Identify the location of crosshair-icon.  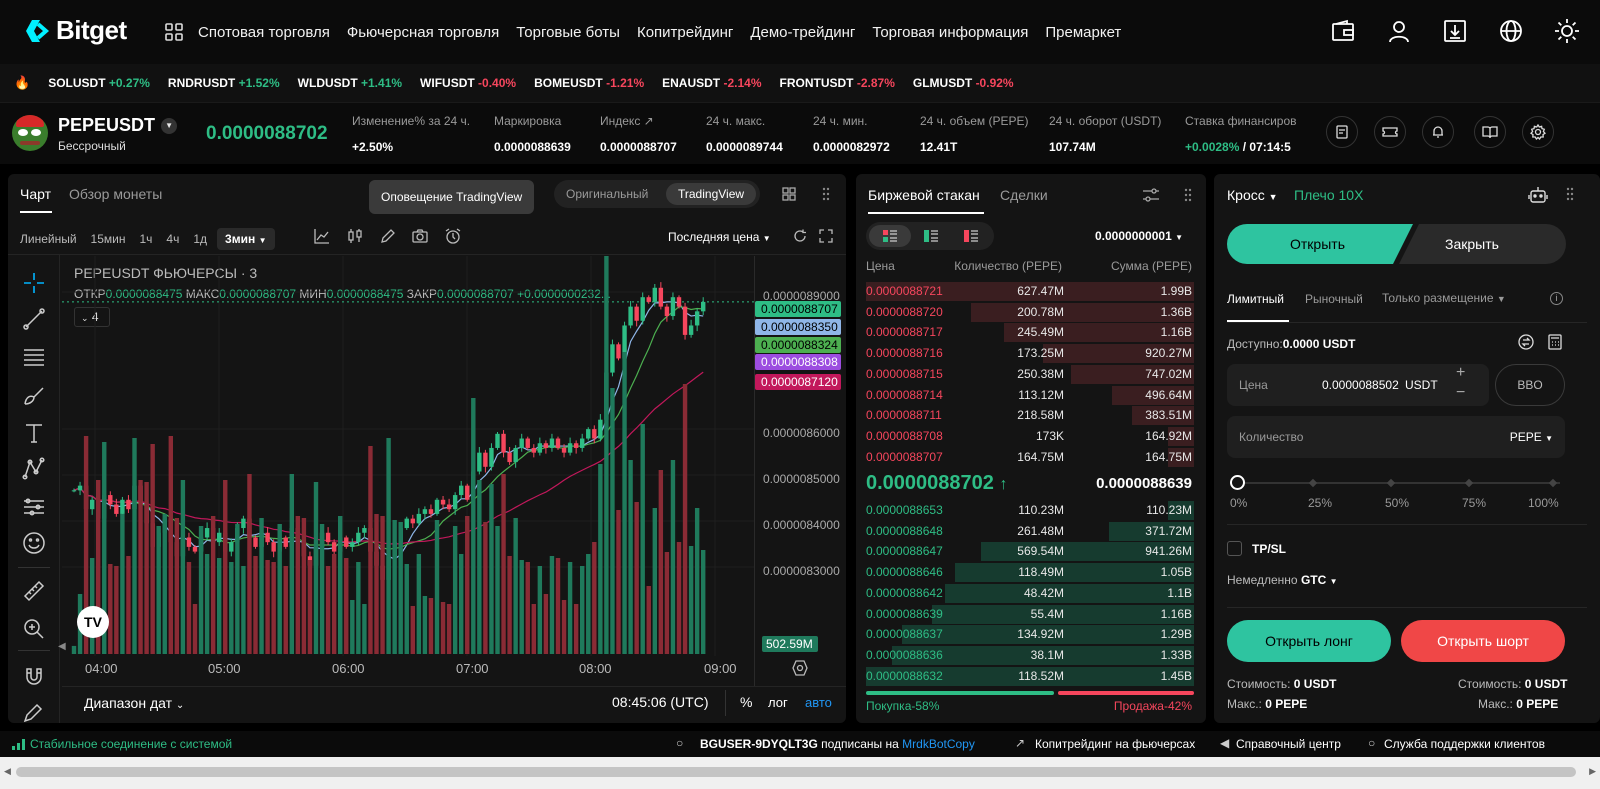
(34, 283).